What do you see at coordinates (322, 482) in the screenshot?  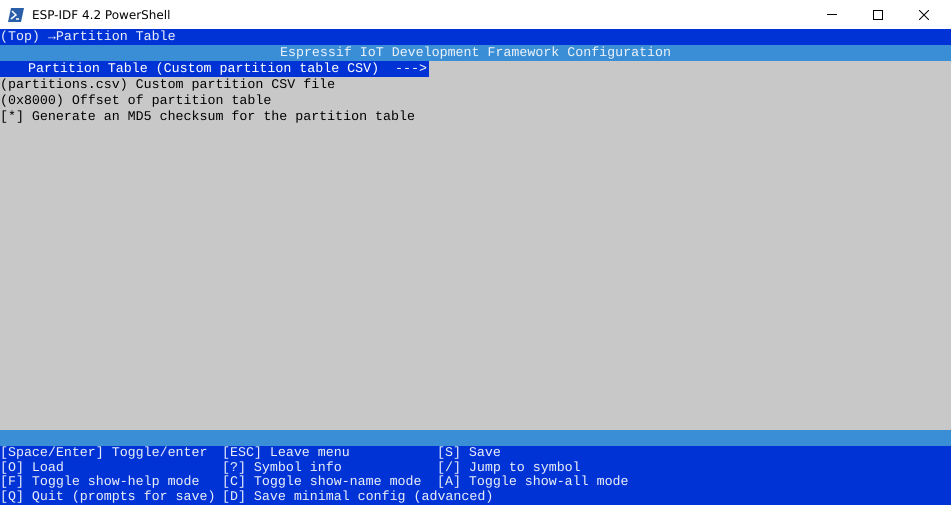 I see `help-text: [C] Toggle show-name mode` at bounding box center [322, 482].